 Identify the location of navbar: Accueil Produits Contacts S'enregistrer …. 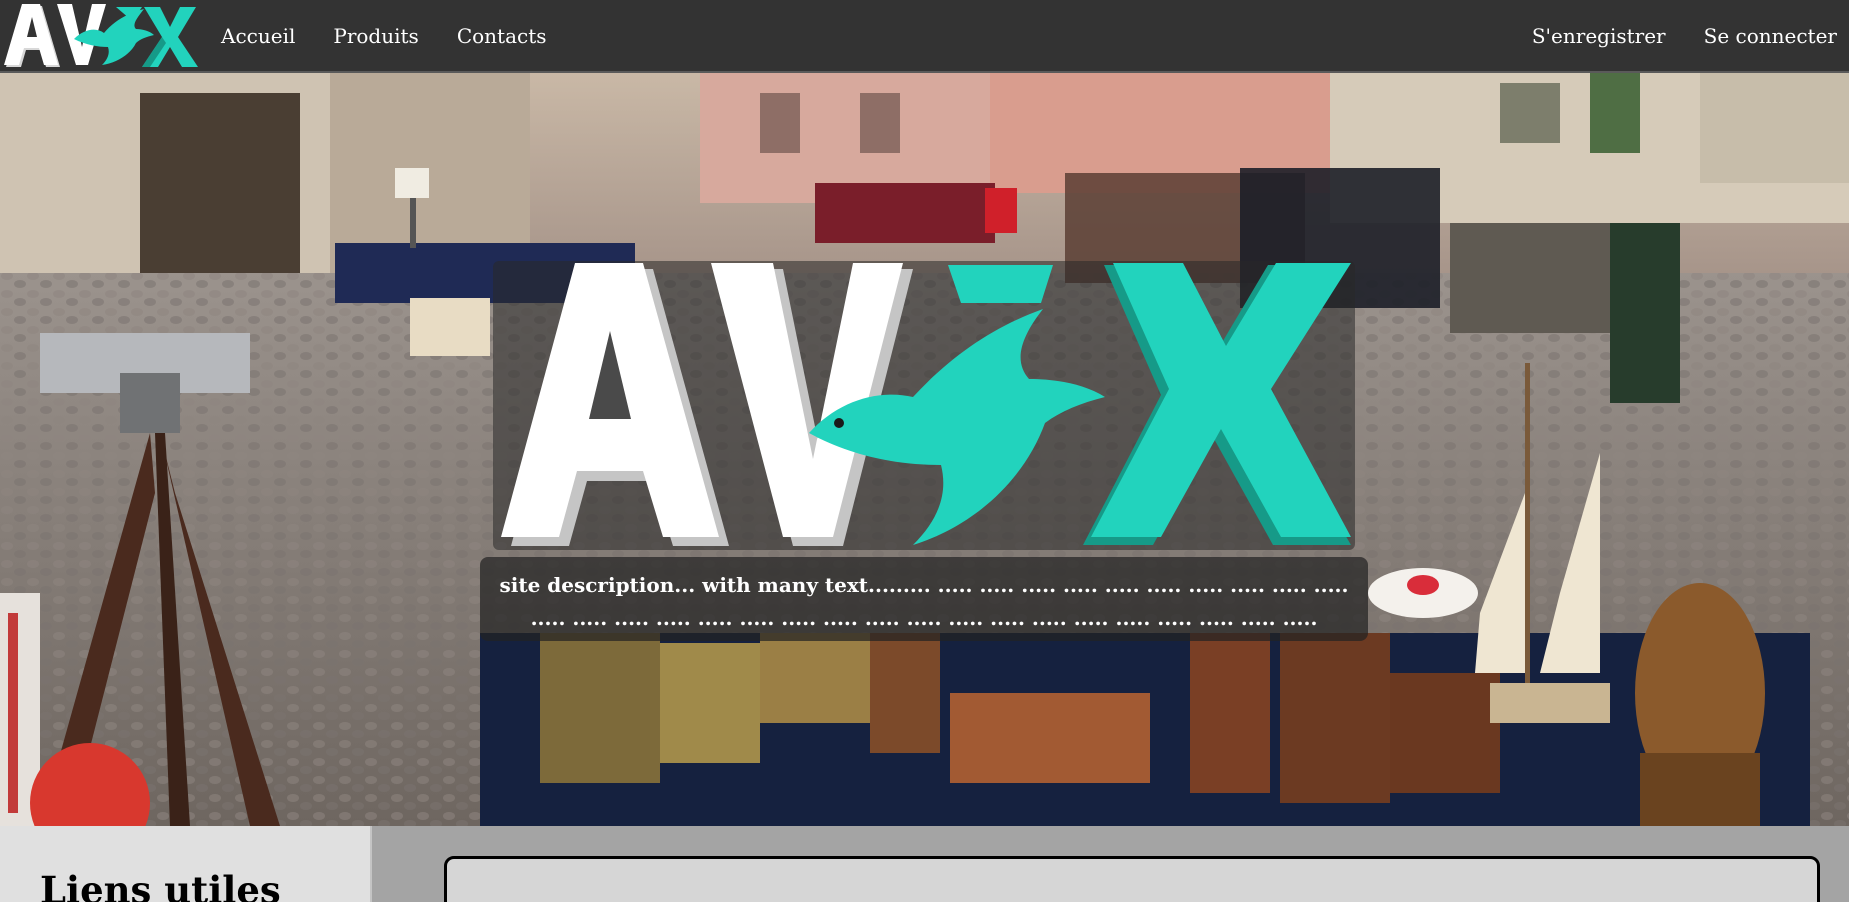
(924, 36).